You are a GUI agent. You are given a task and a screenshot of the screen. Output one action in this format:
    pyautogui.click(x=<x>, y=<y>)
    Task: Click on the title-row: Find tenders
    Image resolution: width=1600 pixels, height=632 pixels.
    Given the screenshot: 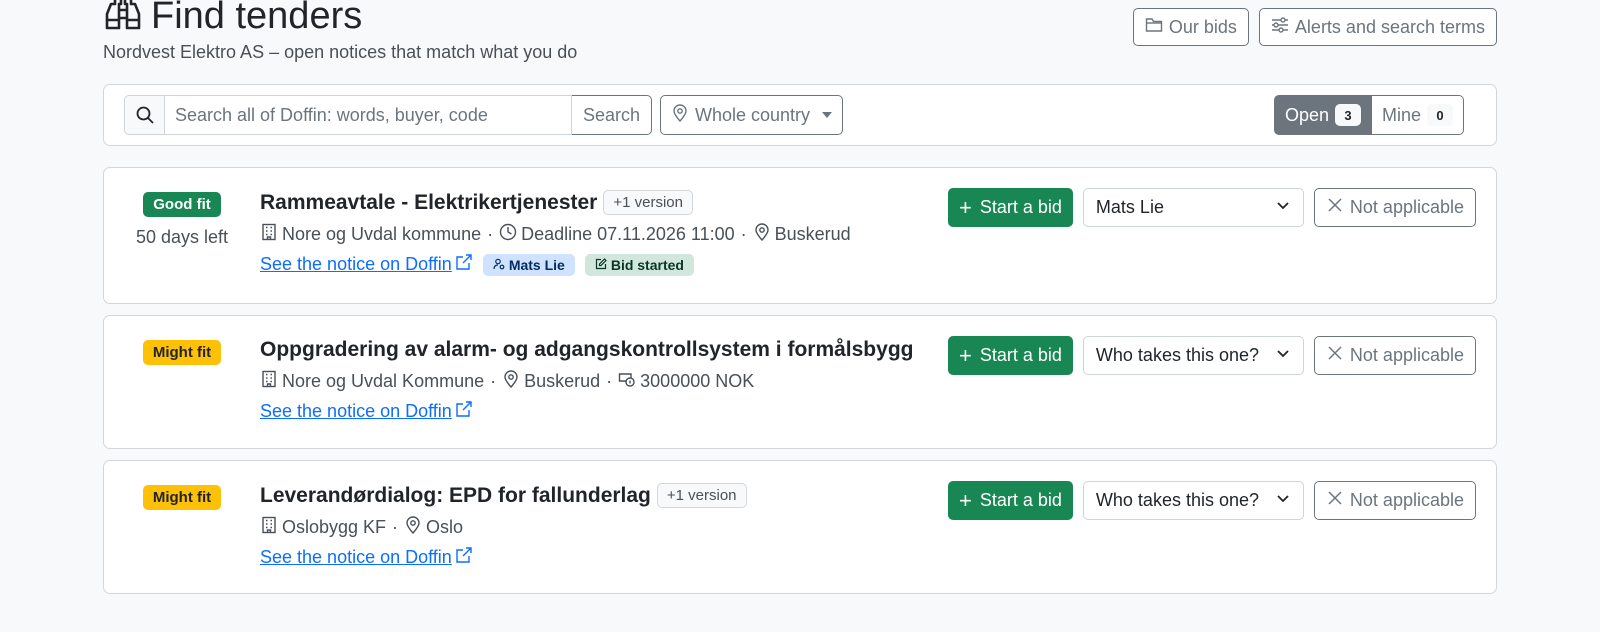 What is the action you would take?
    pyautogui.click(x=232, y=20)
    